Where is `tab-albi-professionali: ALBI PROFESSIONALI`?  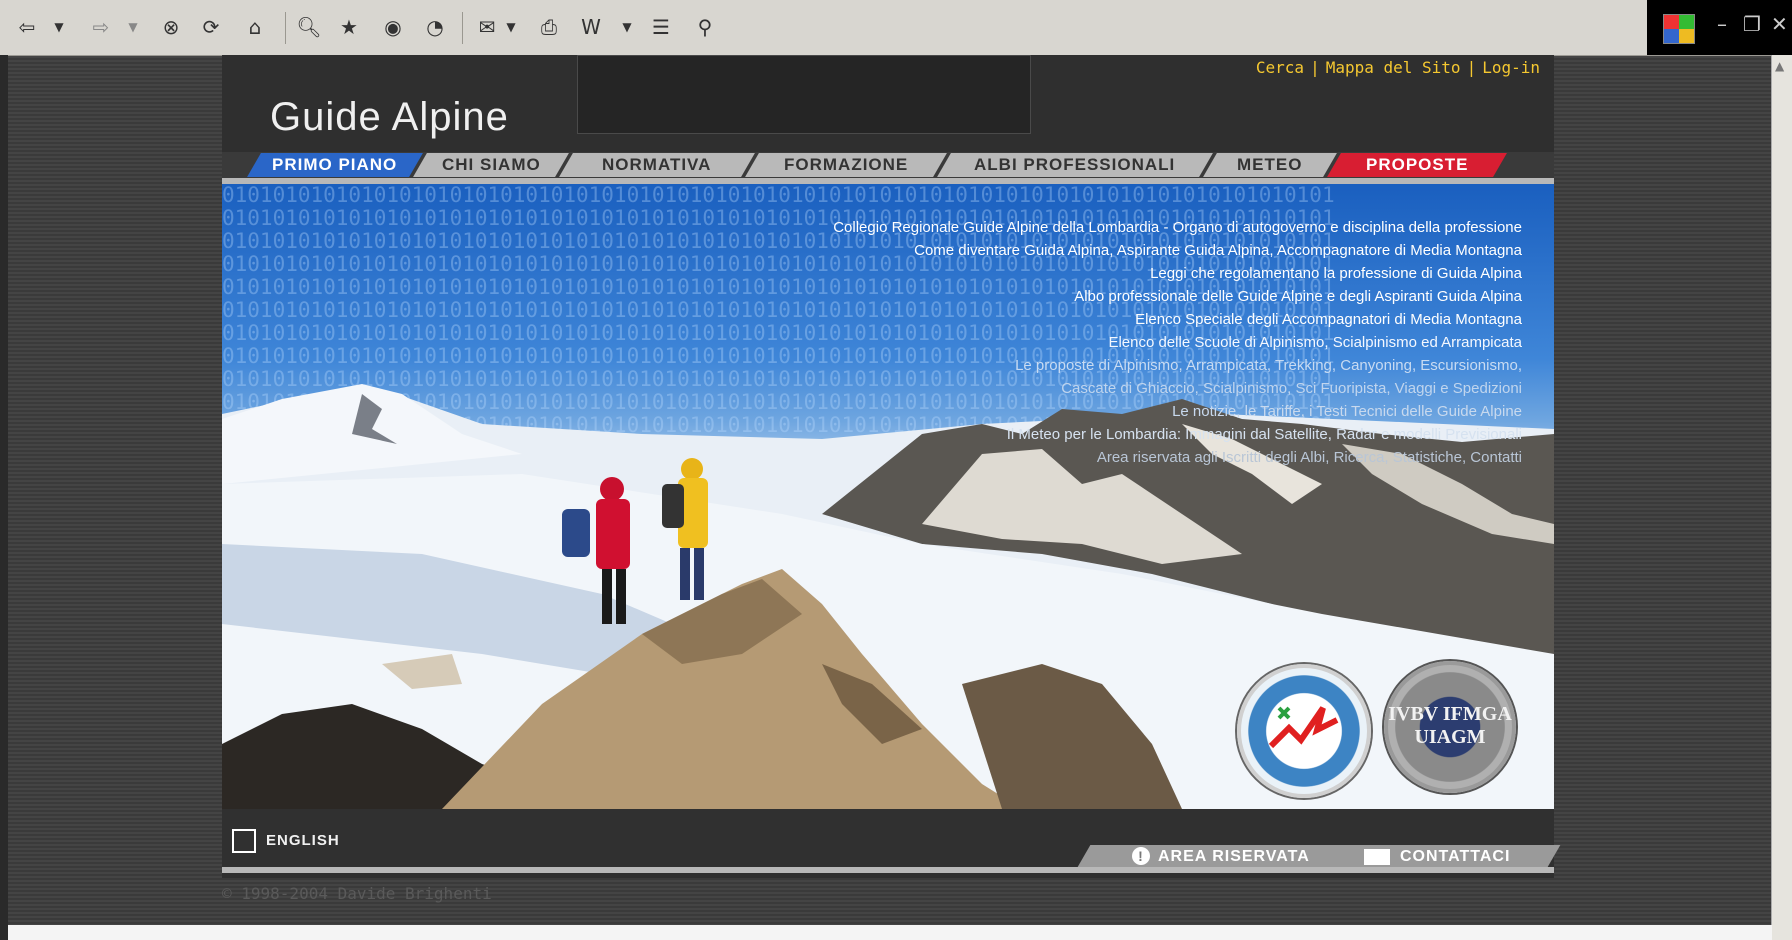
tab-albi-professionali: ALBI PROFESSIONALI is located at coordinates (1075, 165).